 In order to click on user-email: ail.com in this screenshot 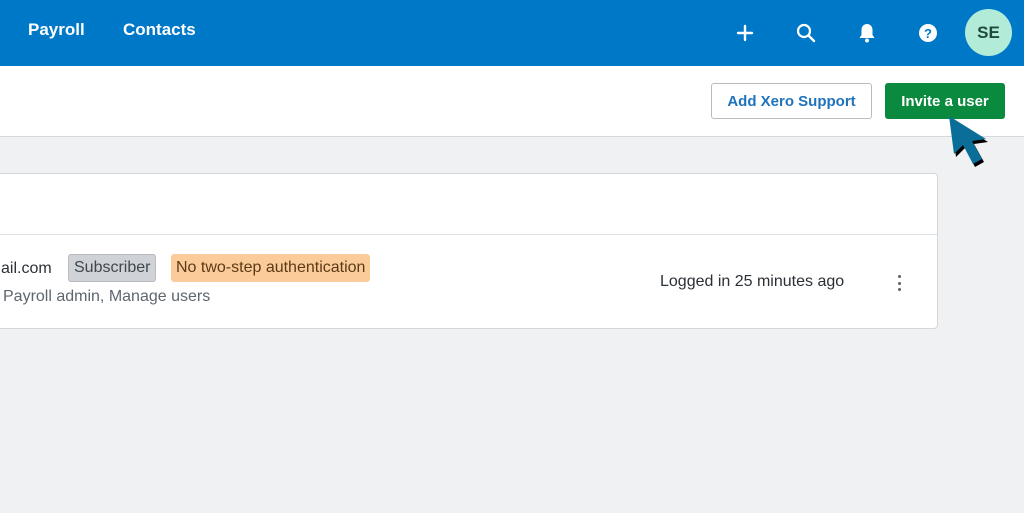, I will do `click(26, 268)`.